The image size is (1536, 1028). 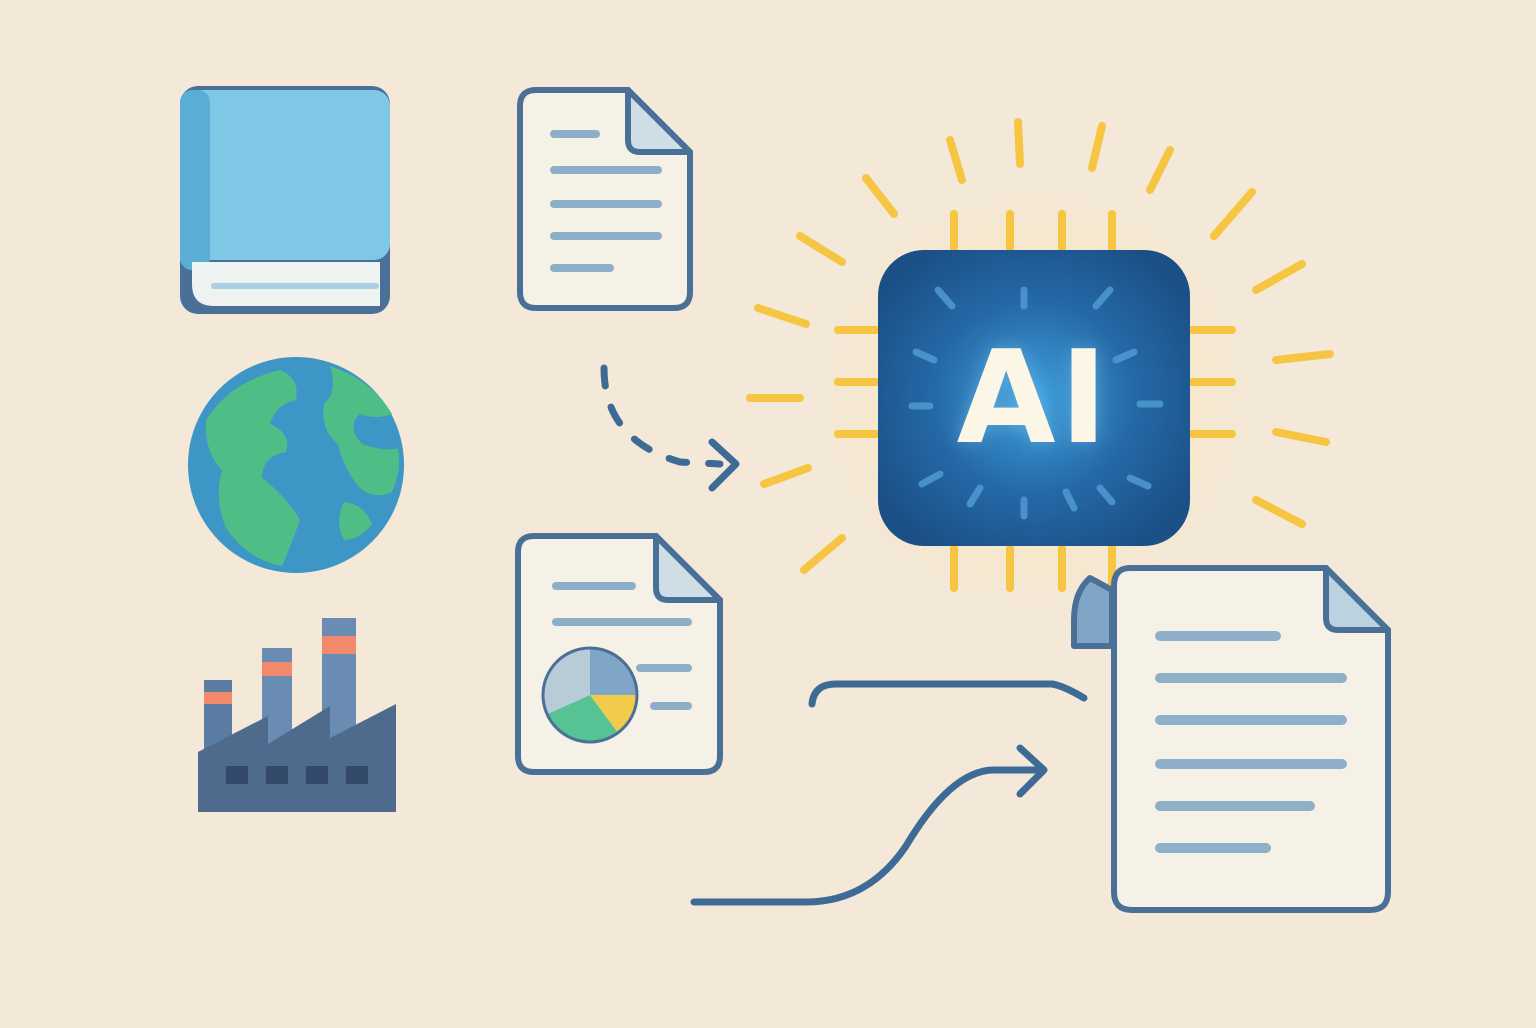 I want to click on factory-icon, so click(x=297, y=715).